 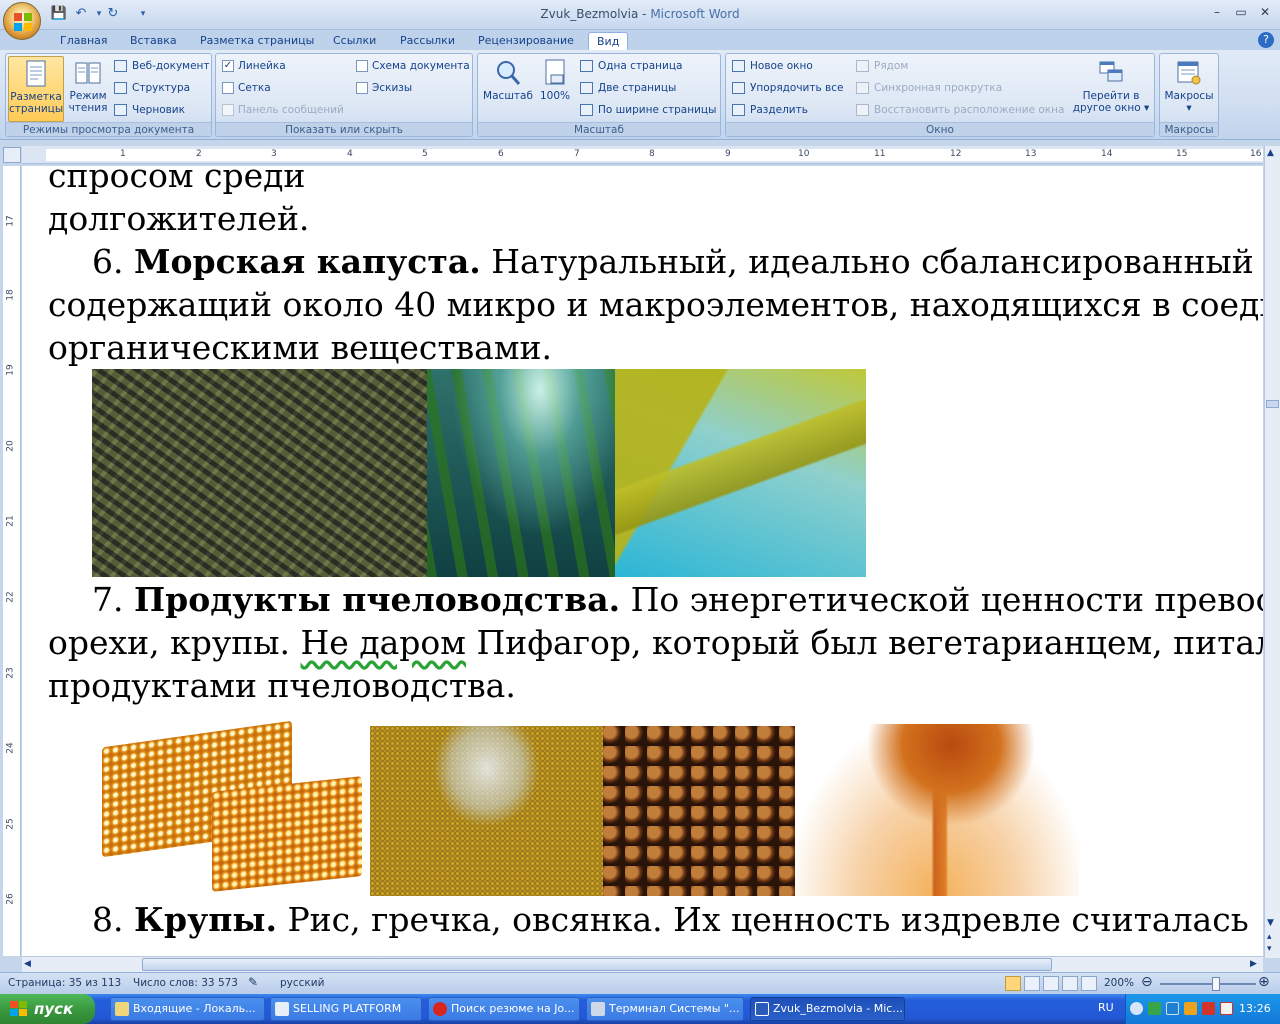 I want to click on page-count: Страница: 35 из 113, so click(x=64, y=983).